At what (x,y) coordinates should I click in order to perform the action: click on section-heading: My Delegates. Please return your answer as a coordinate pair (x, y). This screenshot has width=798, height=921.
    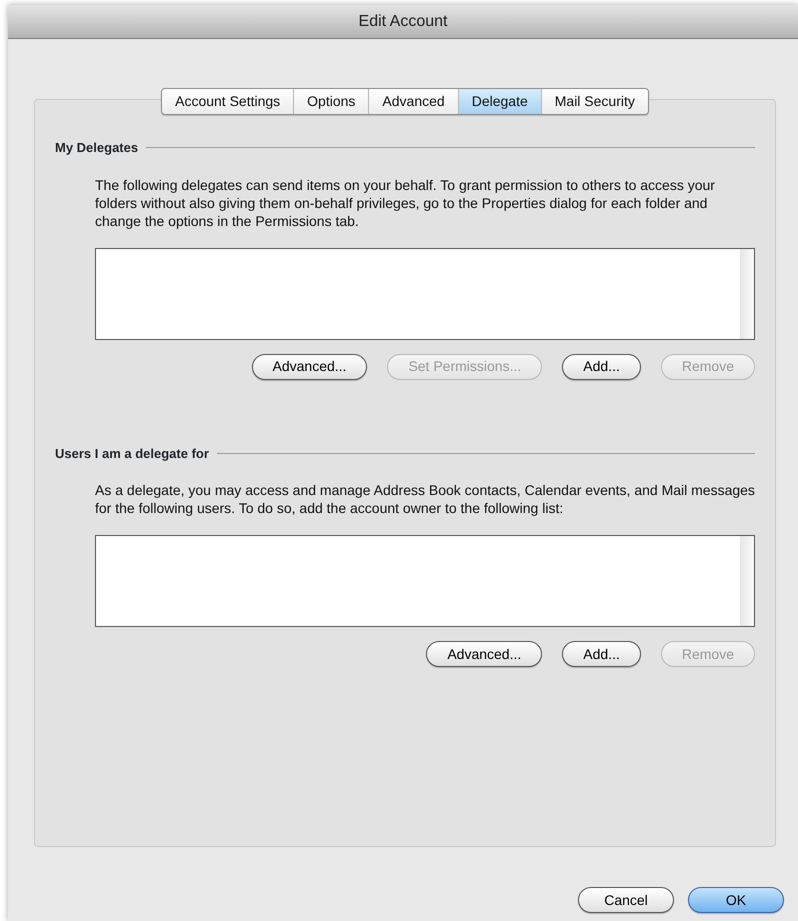
    Looking at the image, I should click on (96, 148).